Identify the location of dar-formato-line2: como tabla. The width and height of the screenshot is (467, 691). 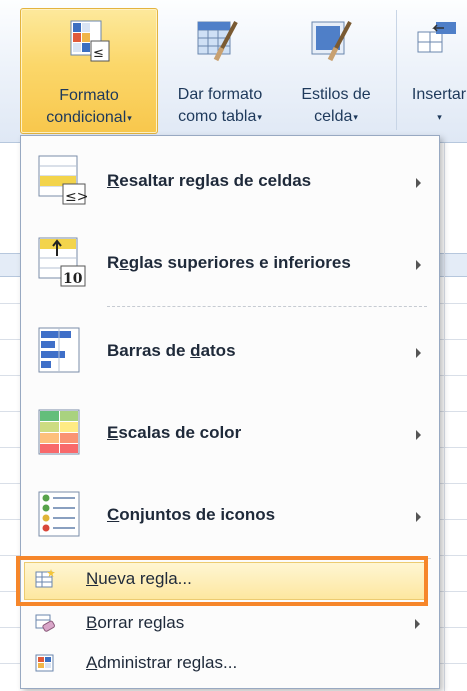
(217, 117).